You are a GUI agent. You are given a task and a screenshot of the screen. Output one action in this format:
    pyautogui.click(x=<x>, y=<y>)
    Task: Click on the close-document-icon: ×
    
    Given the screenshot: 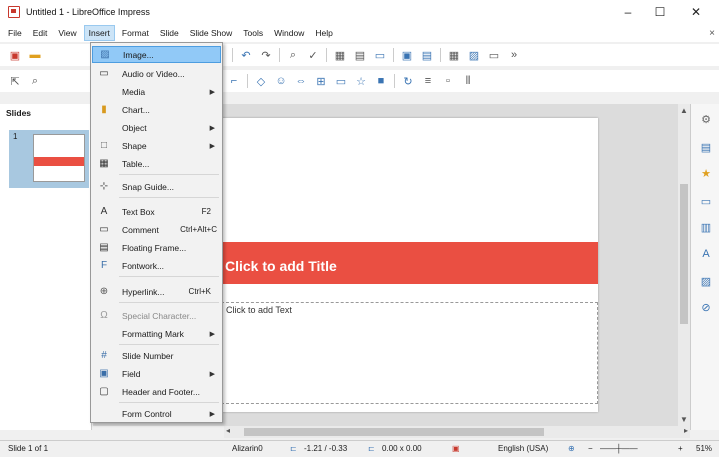 What is the action you would take?
    pyautogui.click(x=712, y=33)
    